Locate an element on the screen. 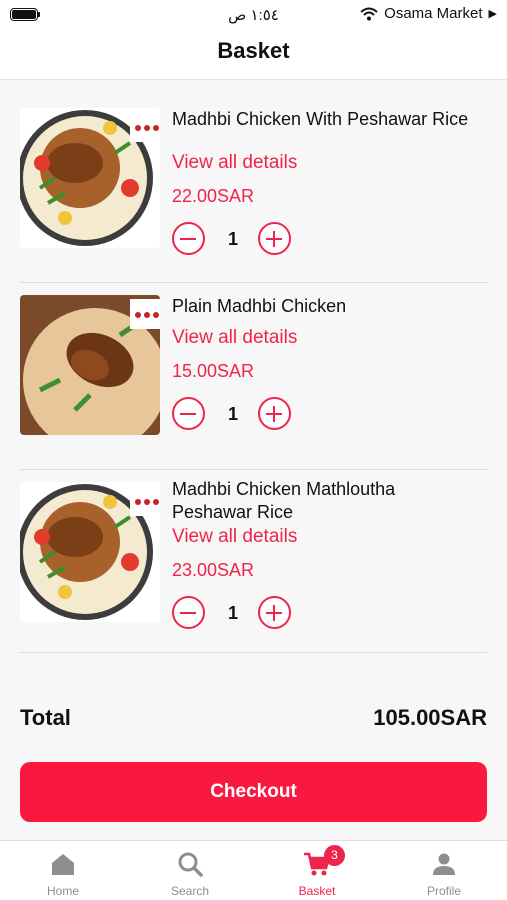 The height and width of the screenshot is (900, 507). status-right: Osama Market ▶ is located at coordinates (428, 13).